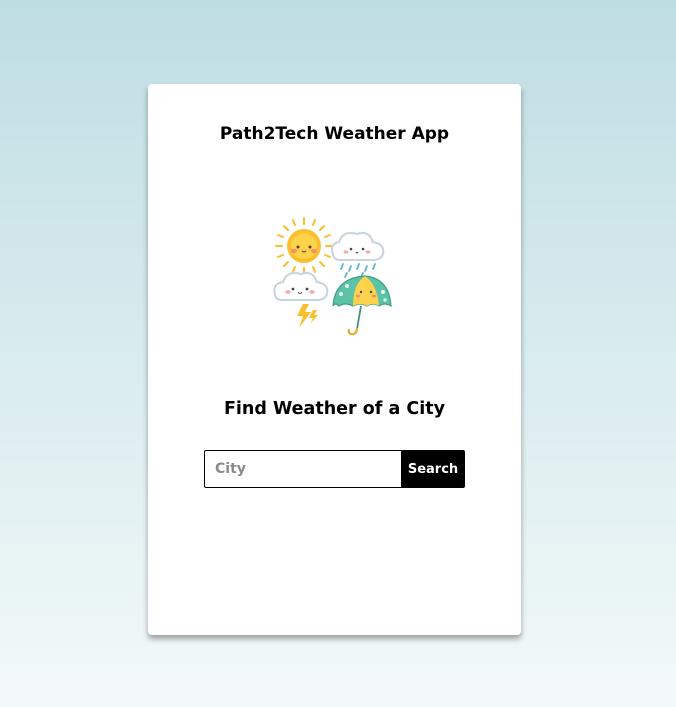 This screenshot has width=676, height=707. I want to click on umbrella-icon, so click(362, 305).